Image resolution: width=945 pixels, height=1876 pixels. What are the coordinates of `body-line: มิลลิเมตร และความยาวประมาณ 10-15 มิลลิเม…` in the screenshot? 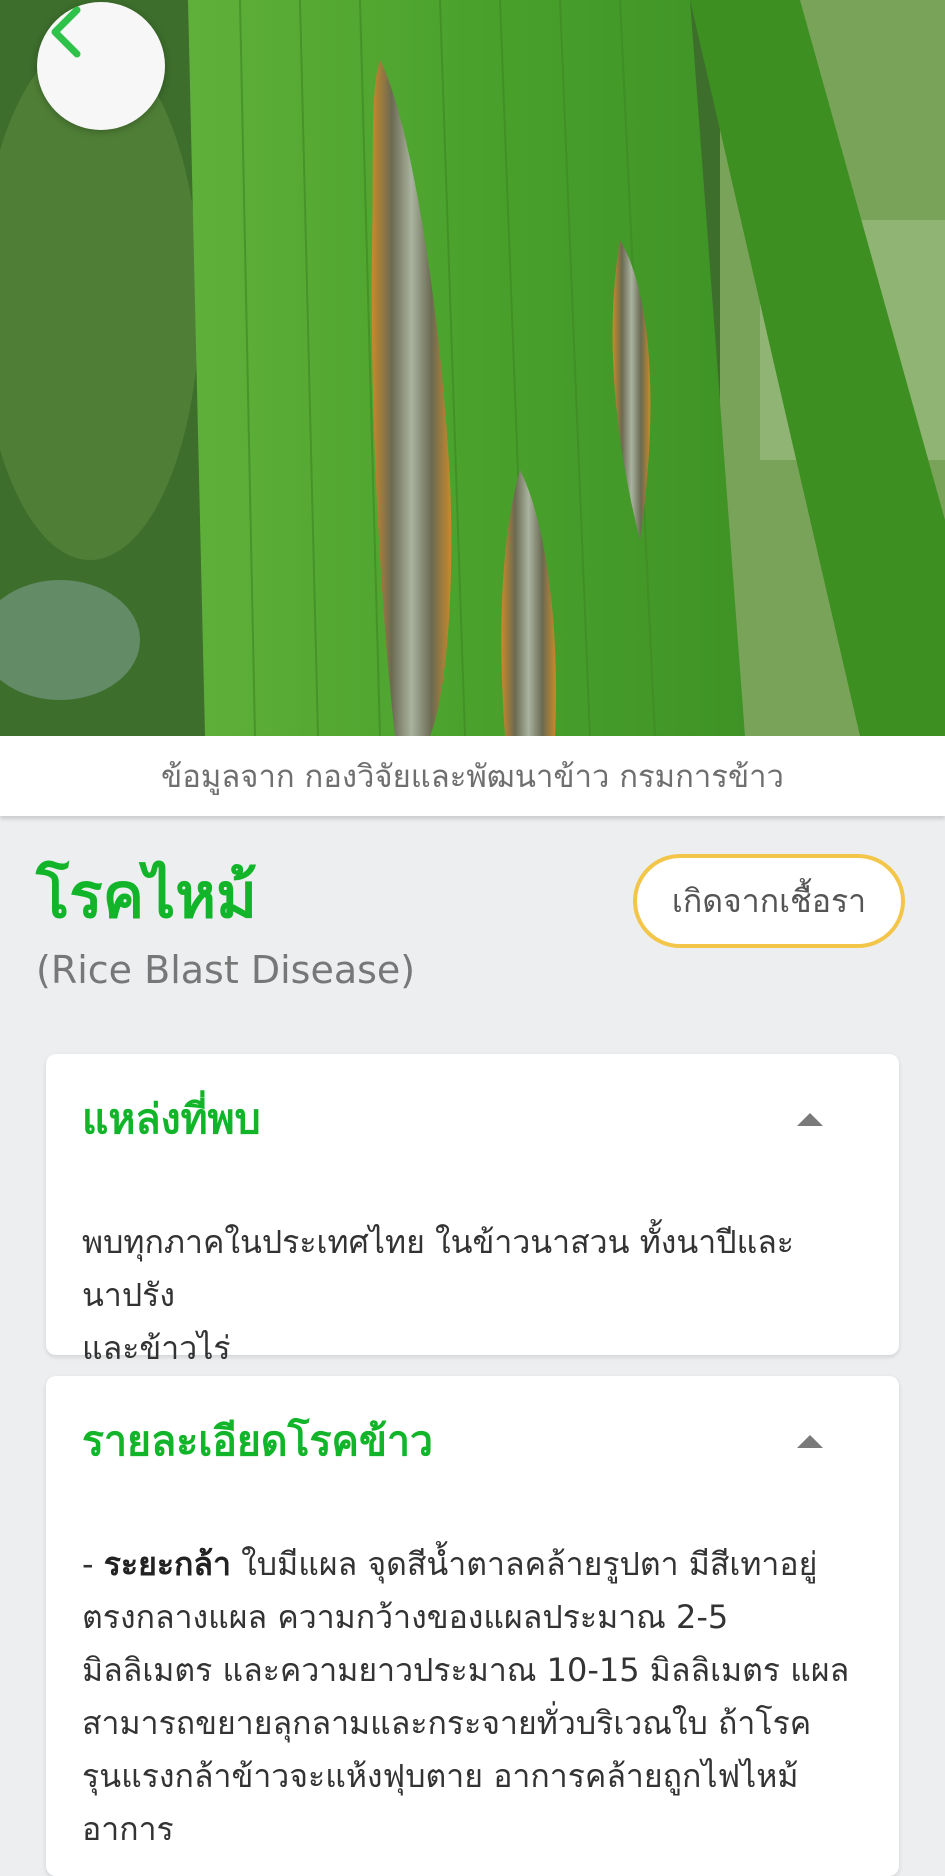 It's located at (466, 1670).